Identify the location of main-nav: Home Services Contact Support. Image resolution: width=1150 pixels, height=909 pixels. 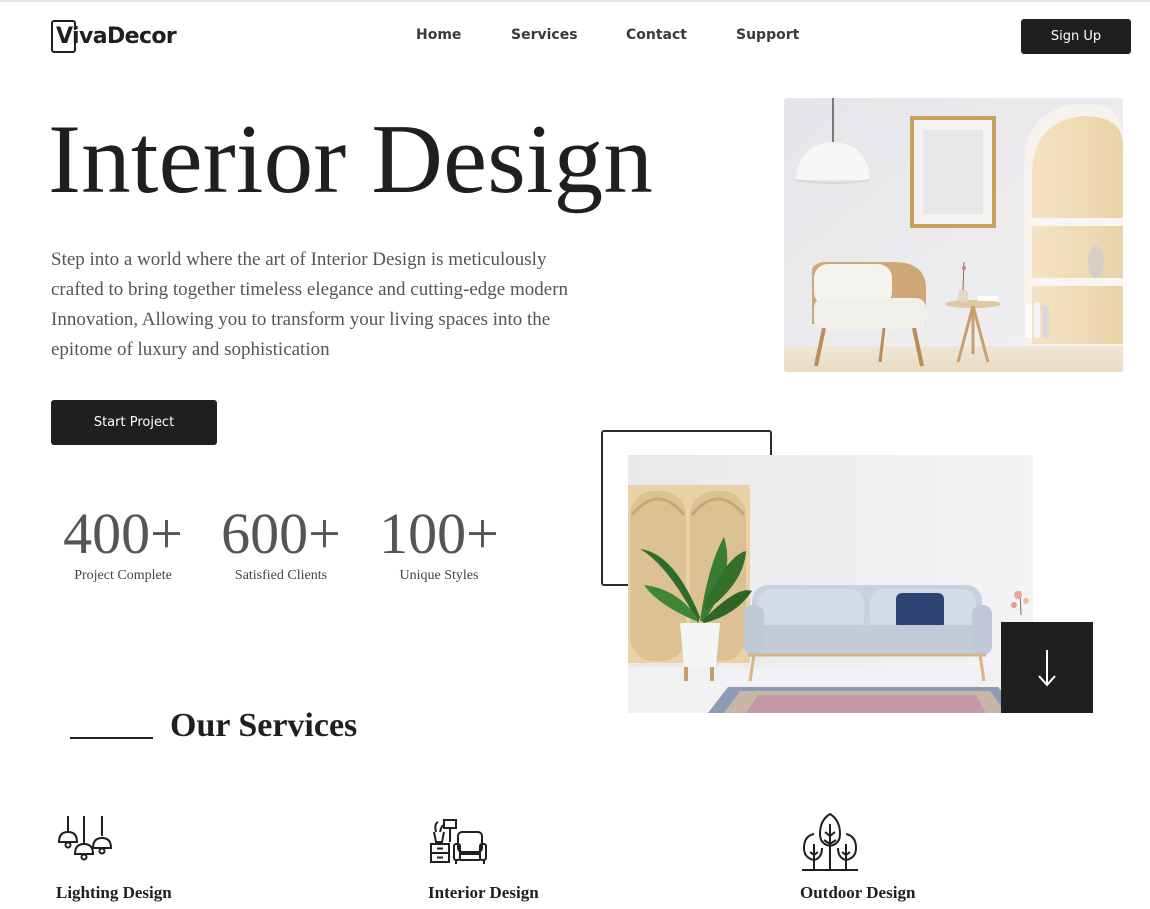
(575, 37).